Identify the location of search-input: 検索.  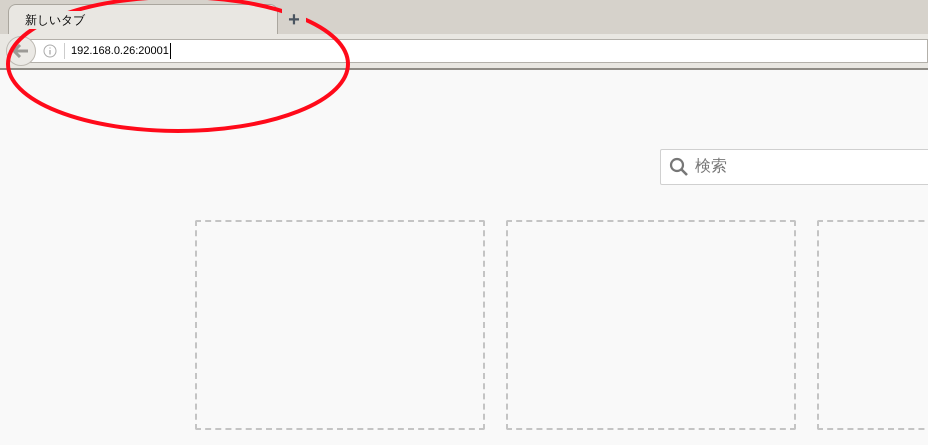
(795, 167).